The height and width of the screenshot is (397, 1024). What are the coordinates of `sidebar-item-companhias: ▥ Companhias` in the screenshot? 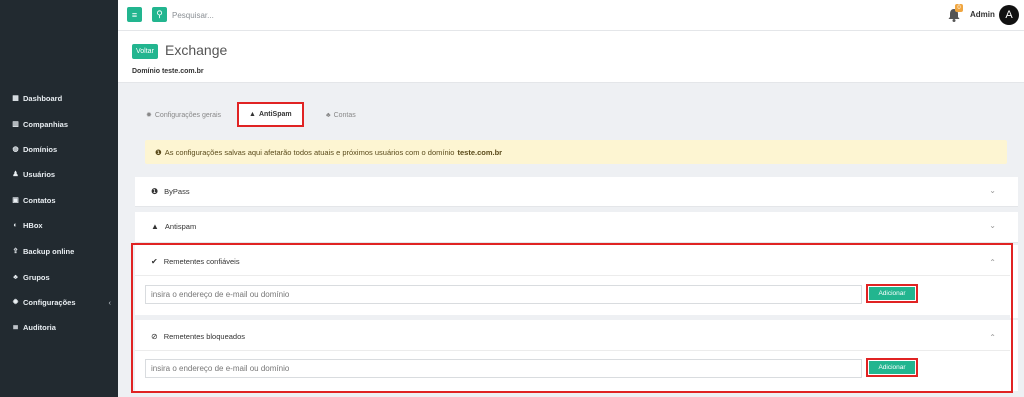 It's located at (61, 124).